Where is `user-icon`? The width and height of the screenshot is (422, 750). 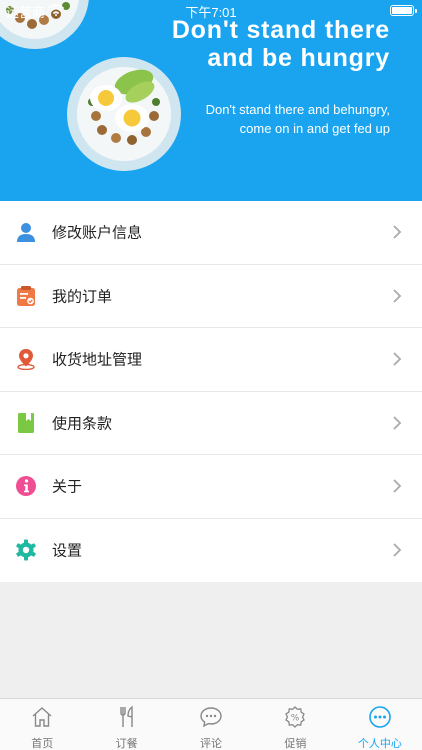
user-icon is located at coordinates (26, 233).